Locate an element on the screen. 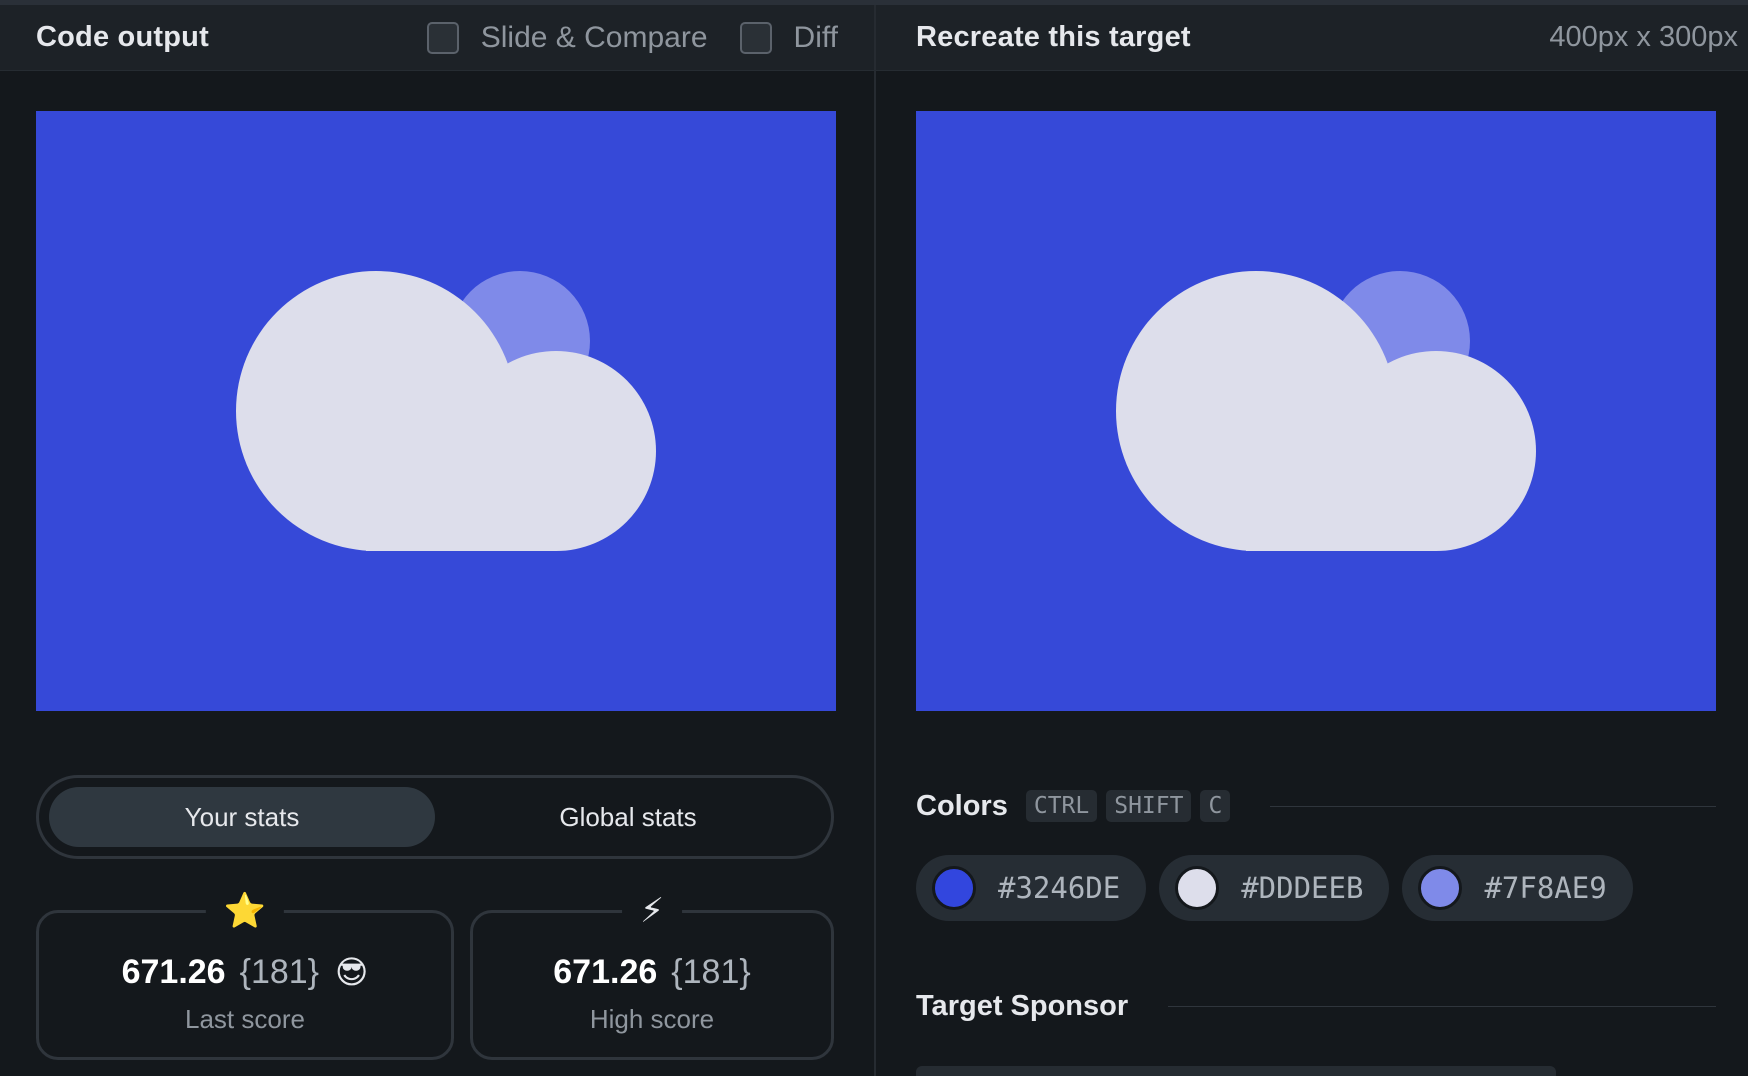 The height and width of the screenshot is (1076, 1748). high-score-count: {181} is located at coordinates (711, 972).